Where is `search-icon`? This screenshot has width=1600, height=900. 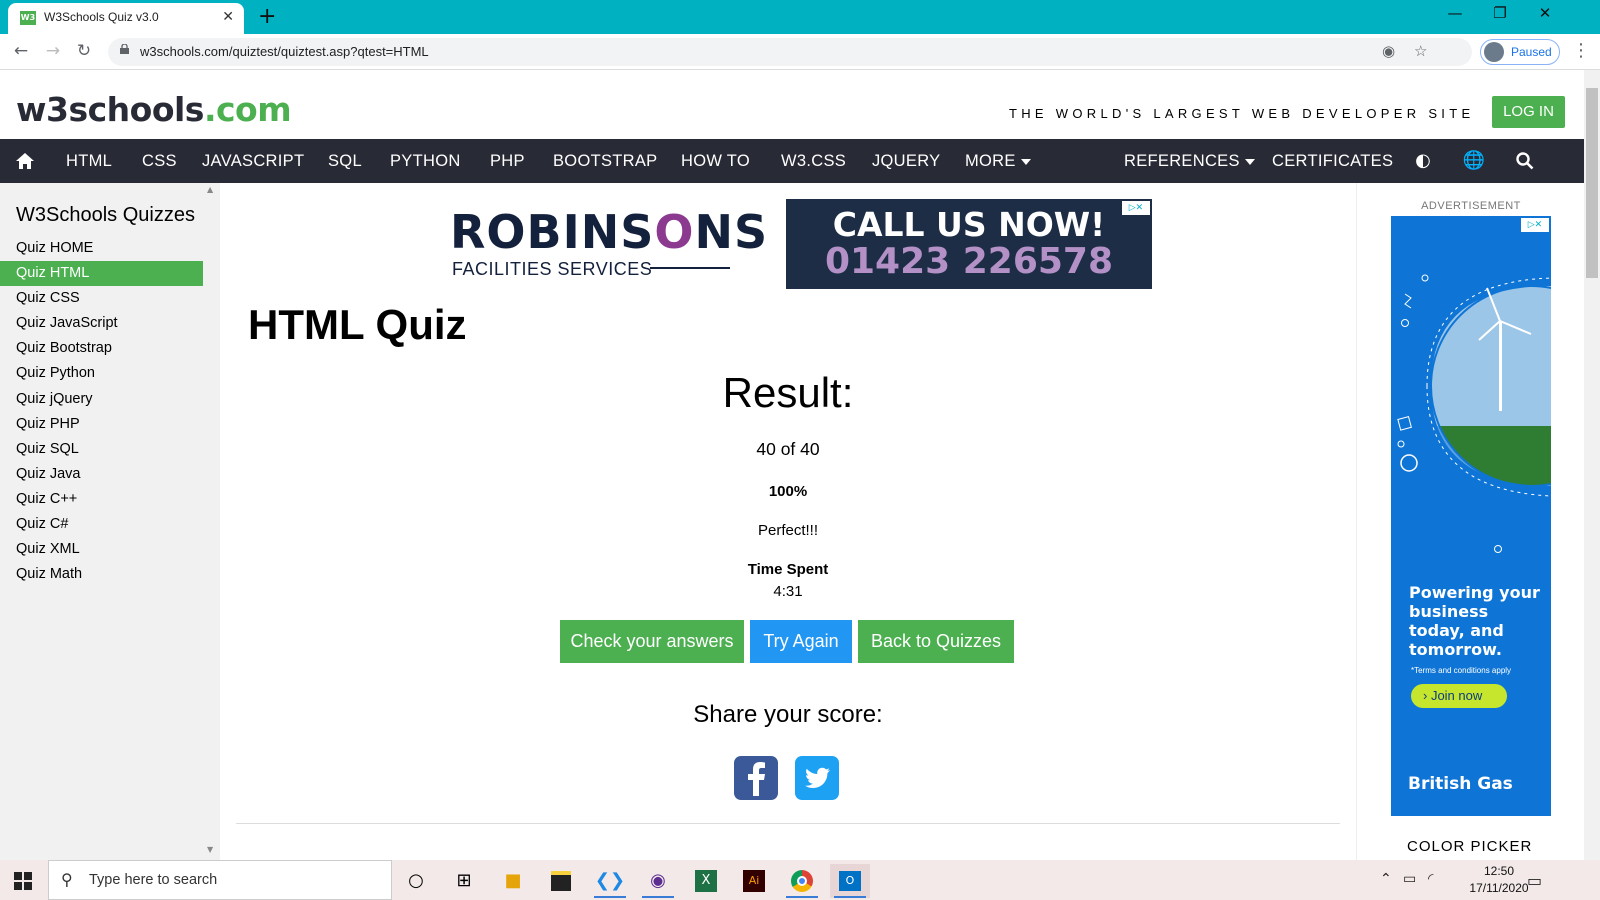
search-icon is located at coordinates (1525, 161).